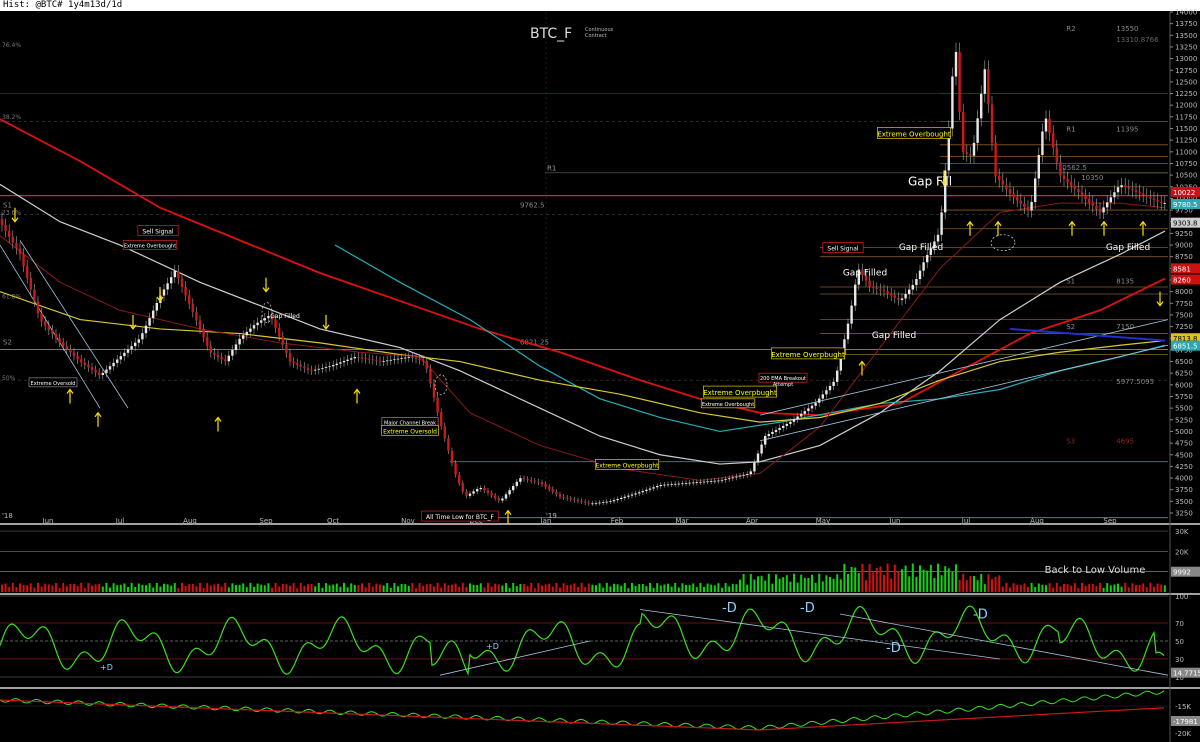 This screenshot has width=1200, height=742. Describe the element at coordinates (266, 521) in the screenshot. I see `month-label: Sep` at that location.